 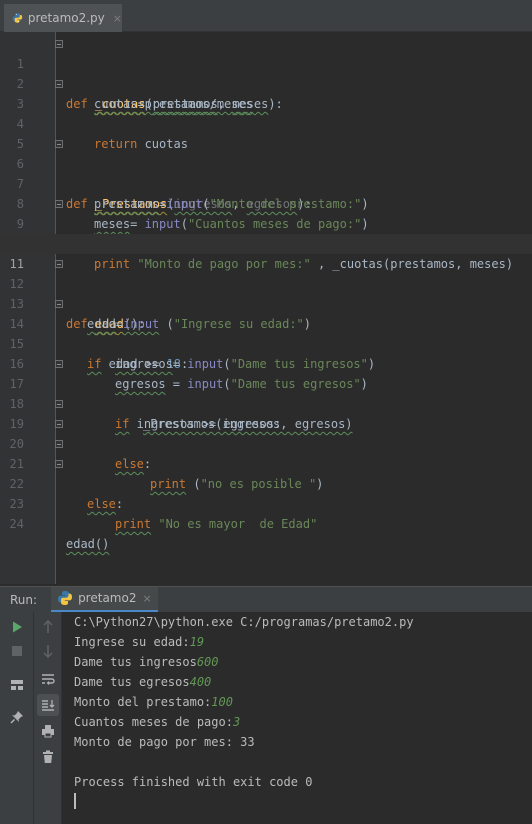 I want to click on code-line: 17 if ingresos >= egresos:, so click(x=266, y=392).